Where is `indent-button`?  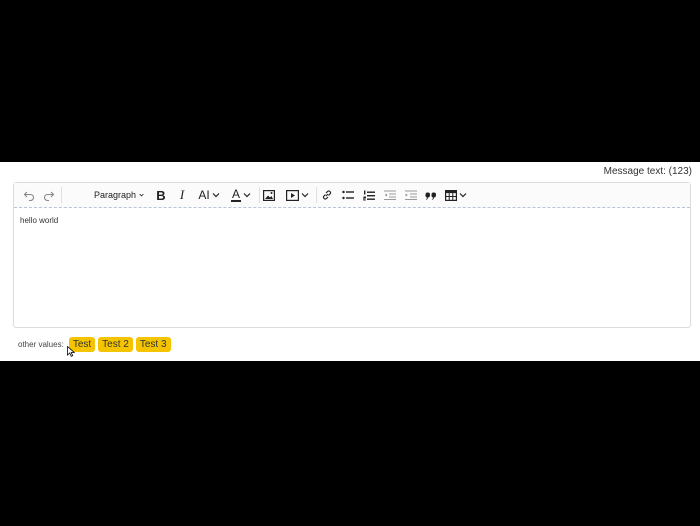
indent-button is located at coordinates (411, 195).